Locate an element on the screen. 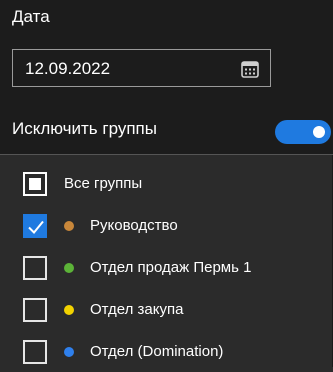  group-label: Отдел (Domination) is located at coordinates (157, 351).